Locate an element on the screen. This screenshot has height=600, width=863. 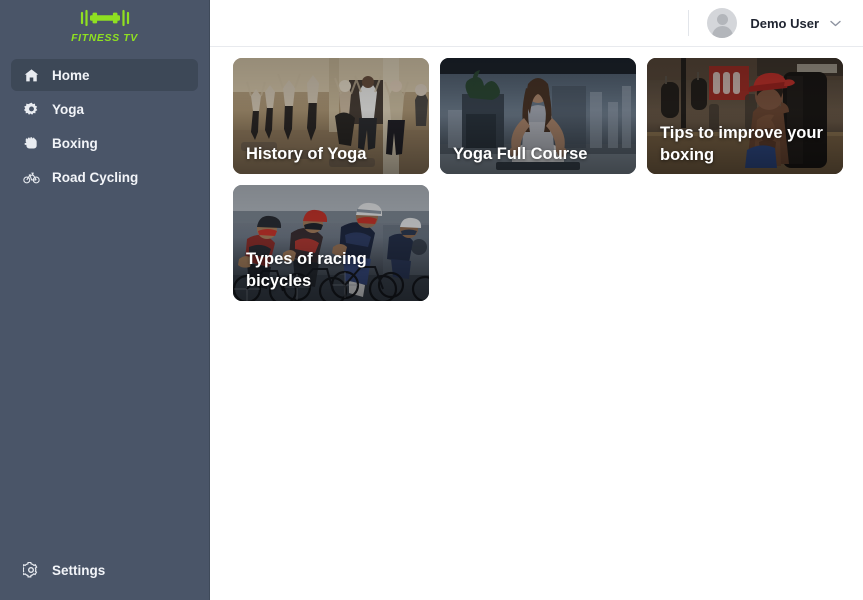
sidebar-item-label: Boxing is located at coordinates (75, 143).